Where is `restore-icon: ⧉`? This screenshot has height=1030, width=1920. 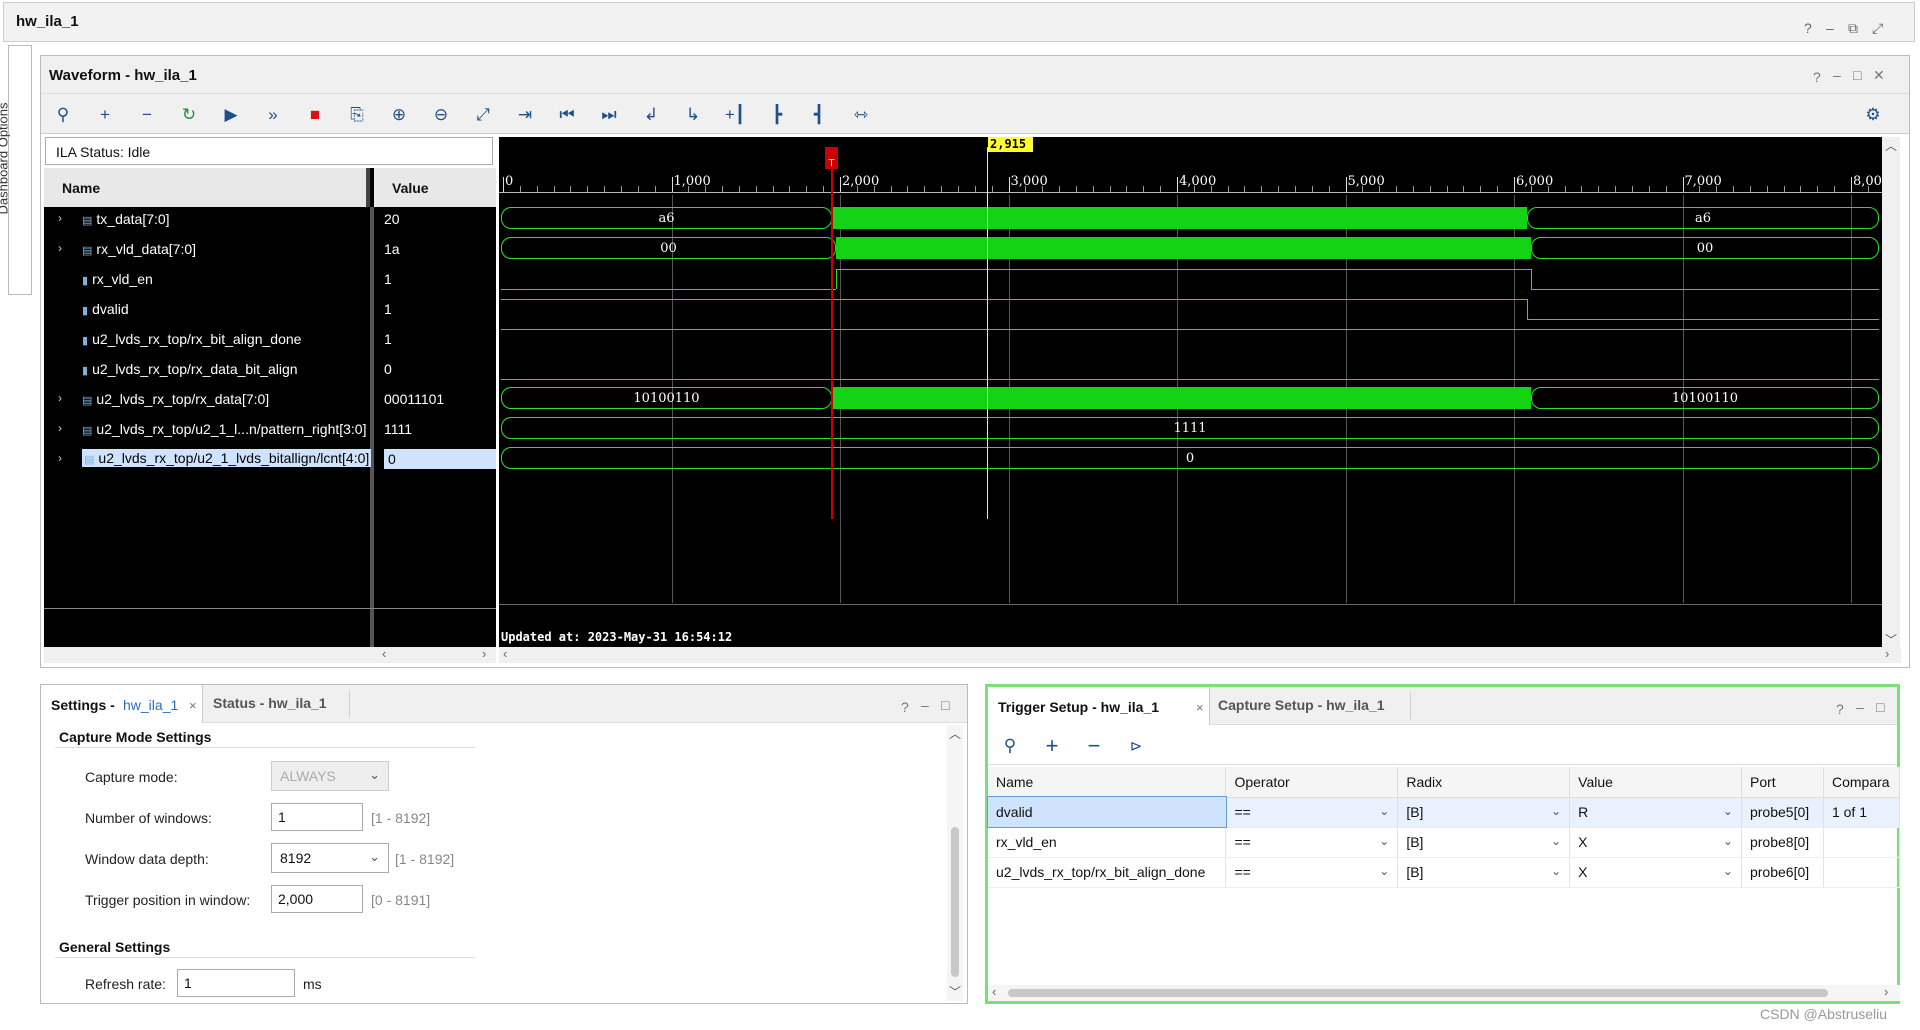
restore-icon: ⧉ is located at coordinates (1853, 28).